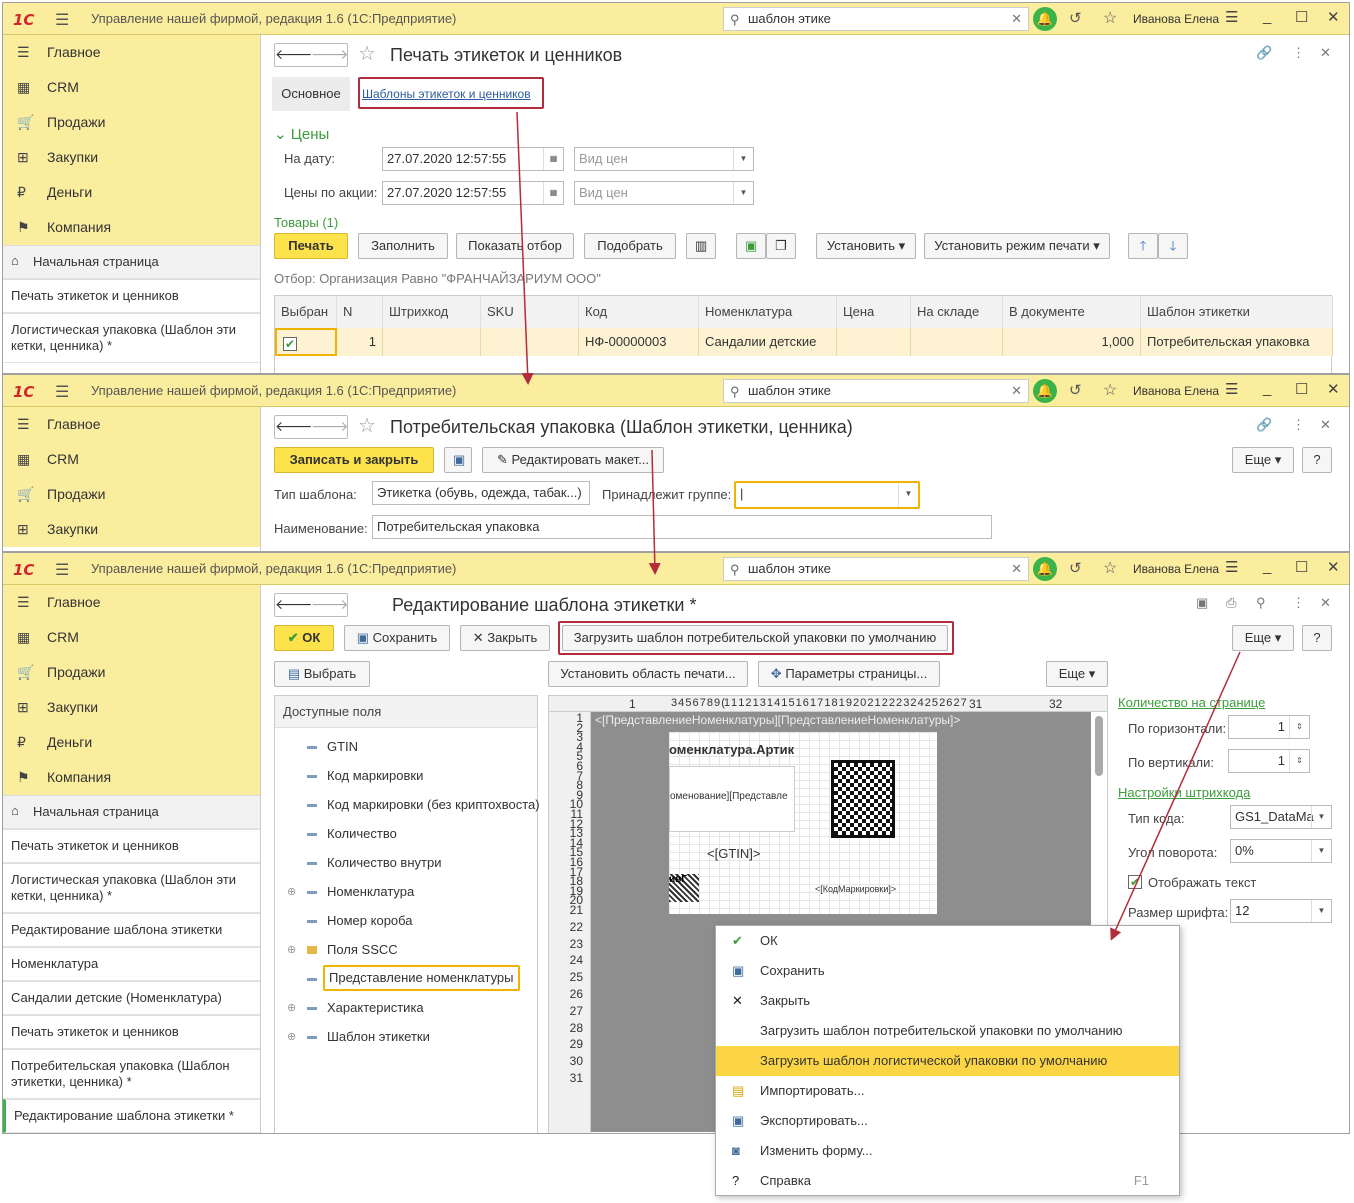 The image size is (1354, 1203). I want to click on col-header: Штрихкод, so click(432, 312).